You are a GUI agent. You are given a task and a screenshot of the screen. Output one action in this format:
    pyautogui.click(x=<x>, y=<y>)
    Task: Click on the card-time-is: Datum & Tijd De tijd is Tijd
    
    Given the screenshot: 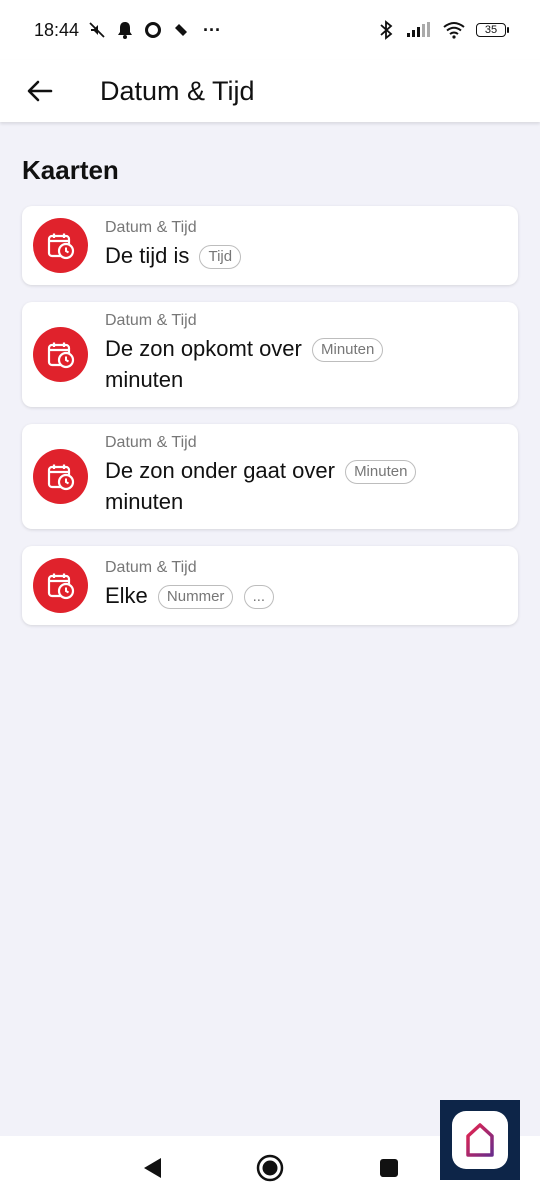 What is the action you would take?
    pyautogui.click(x=270, y=245)
    